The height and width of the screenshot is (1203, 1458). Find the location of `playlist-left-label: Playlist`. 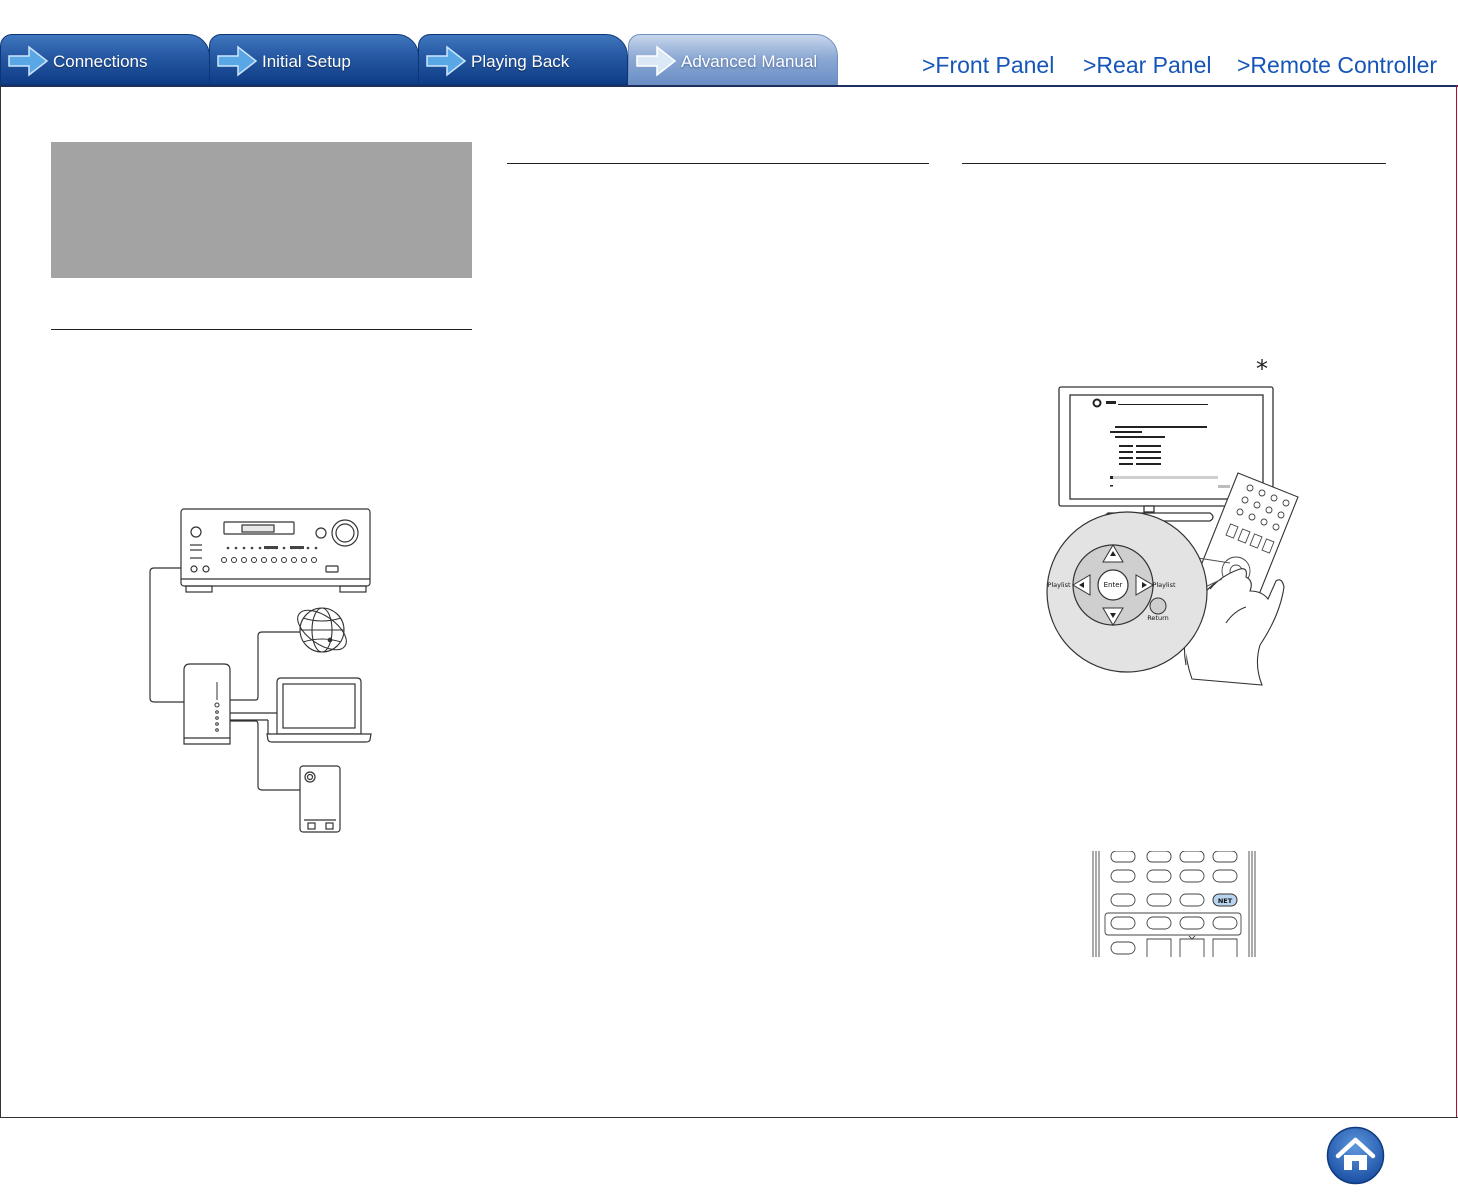

playlist-left-label: Playlist is located at coordinates (1059, 585).